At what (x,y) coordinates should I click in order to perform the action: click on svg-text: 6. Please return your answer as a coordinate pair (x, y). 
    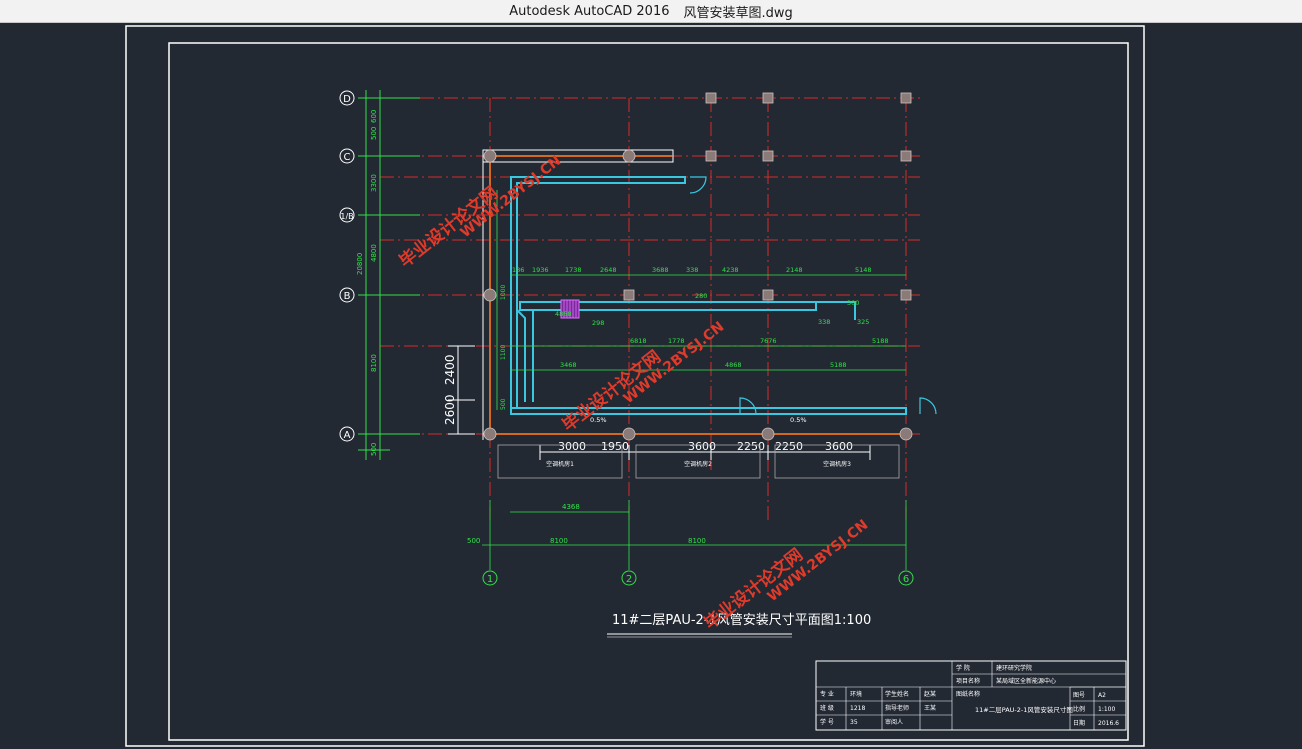
    Looking at the image, I should click on (906, 579).